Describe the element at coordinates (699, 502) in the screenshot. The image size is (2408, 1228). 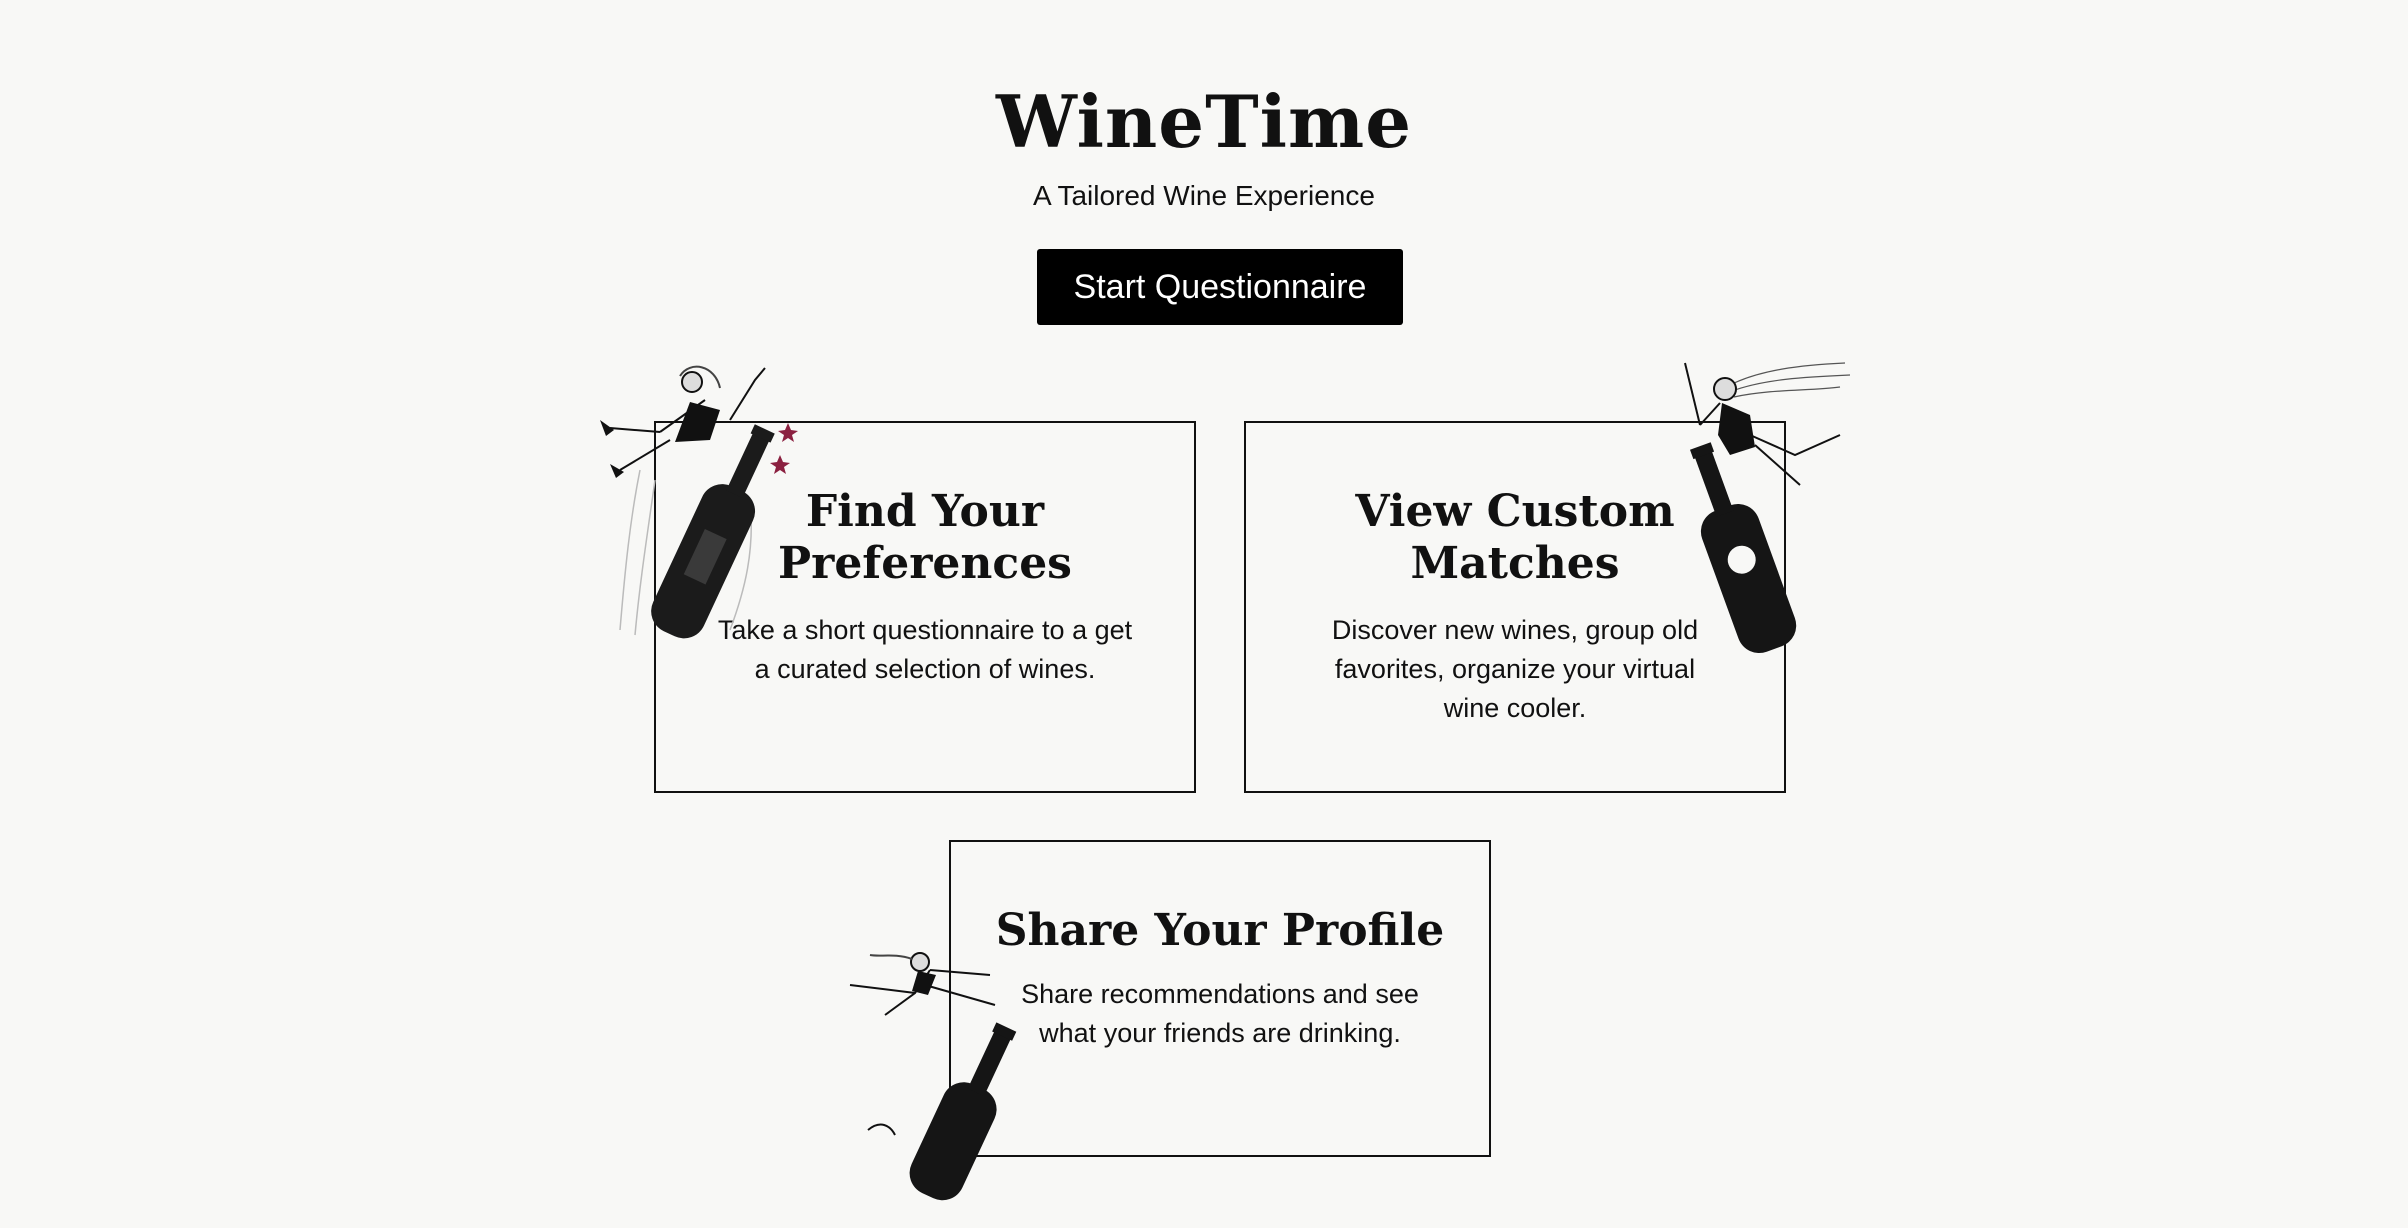
I see `figure-riding-bottle-illustration` at that location.